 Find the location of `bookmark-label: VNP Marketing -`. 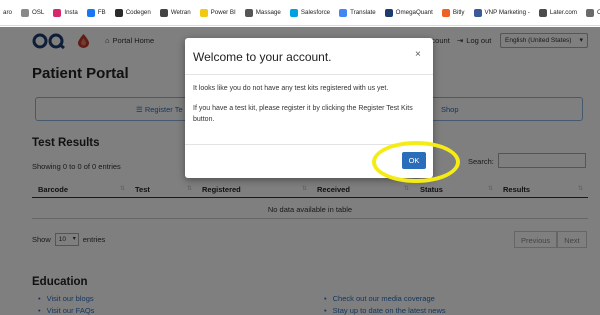

bookmark-label: VNP Marketing - is located at coordinates (507, 12).